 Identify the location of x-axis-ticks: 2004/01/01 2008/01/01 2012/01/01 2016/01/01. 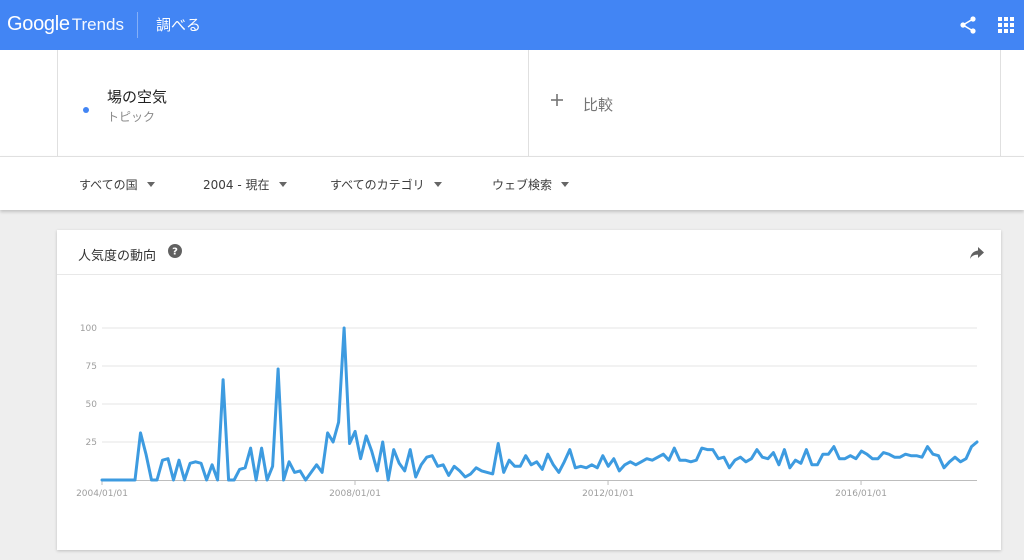
(481, 489).